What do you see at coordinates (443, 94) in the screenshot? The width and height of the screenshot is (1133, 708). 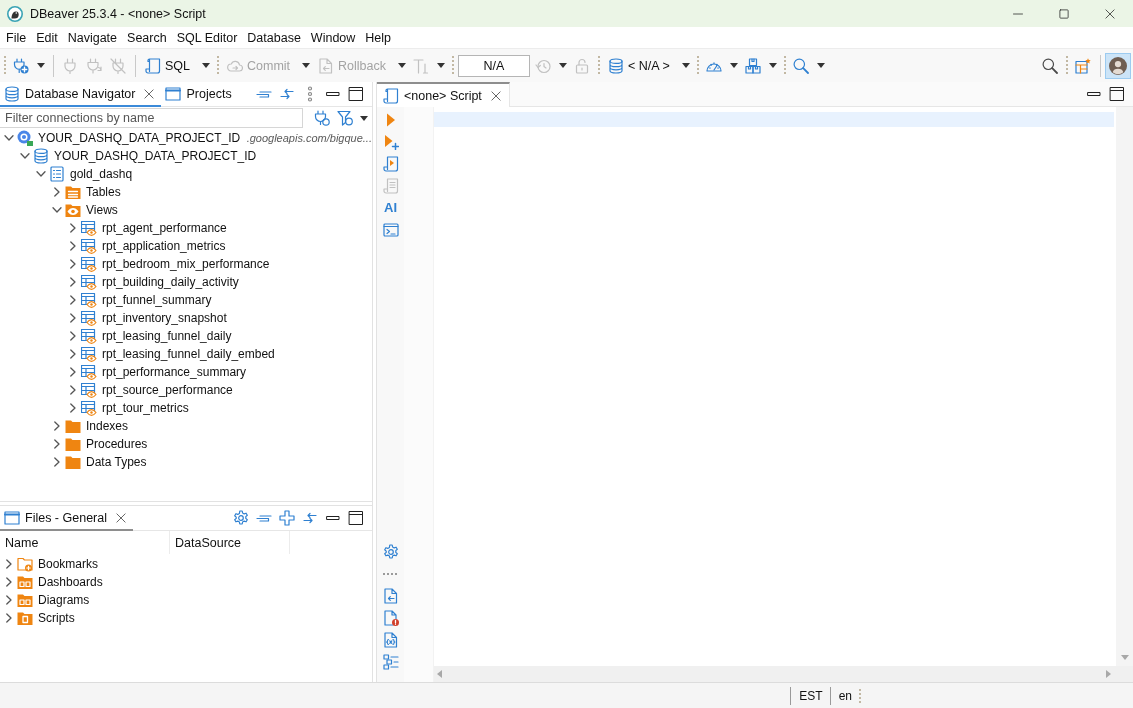 I see `editor-tab: <none> Script` at bounding box center [443, 94].